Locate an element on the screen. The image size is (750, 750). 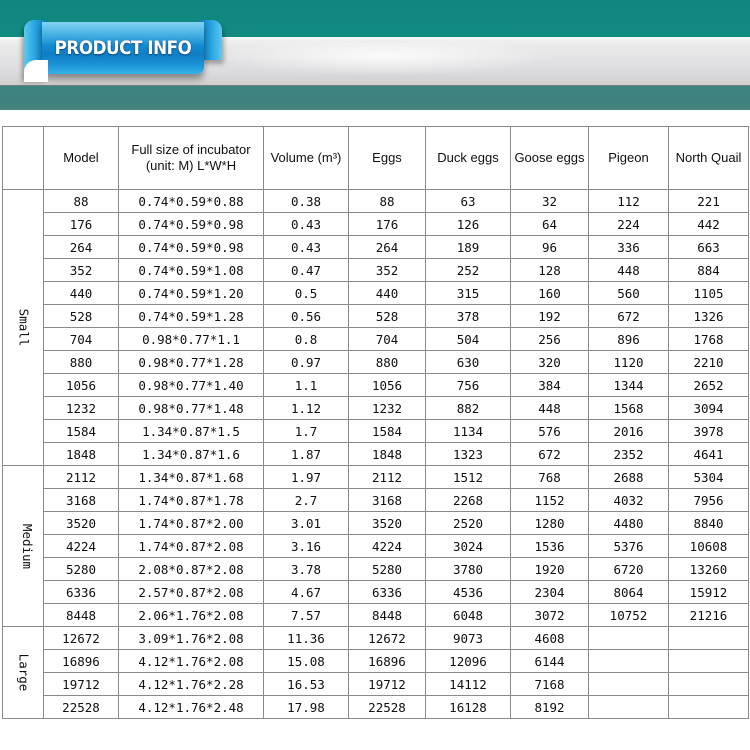
cell-eggs: 1848 is located at coordinates (387, 454).